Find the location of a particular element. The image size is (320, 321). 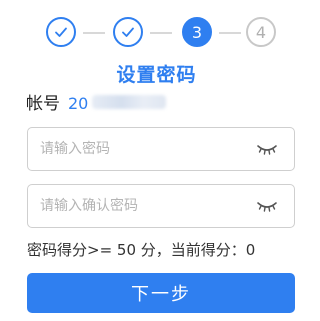

account-redacted-blur is located at coordinates (129, 102).